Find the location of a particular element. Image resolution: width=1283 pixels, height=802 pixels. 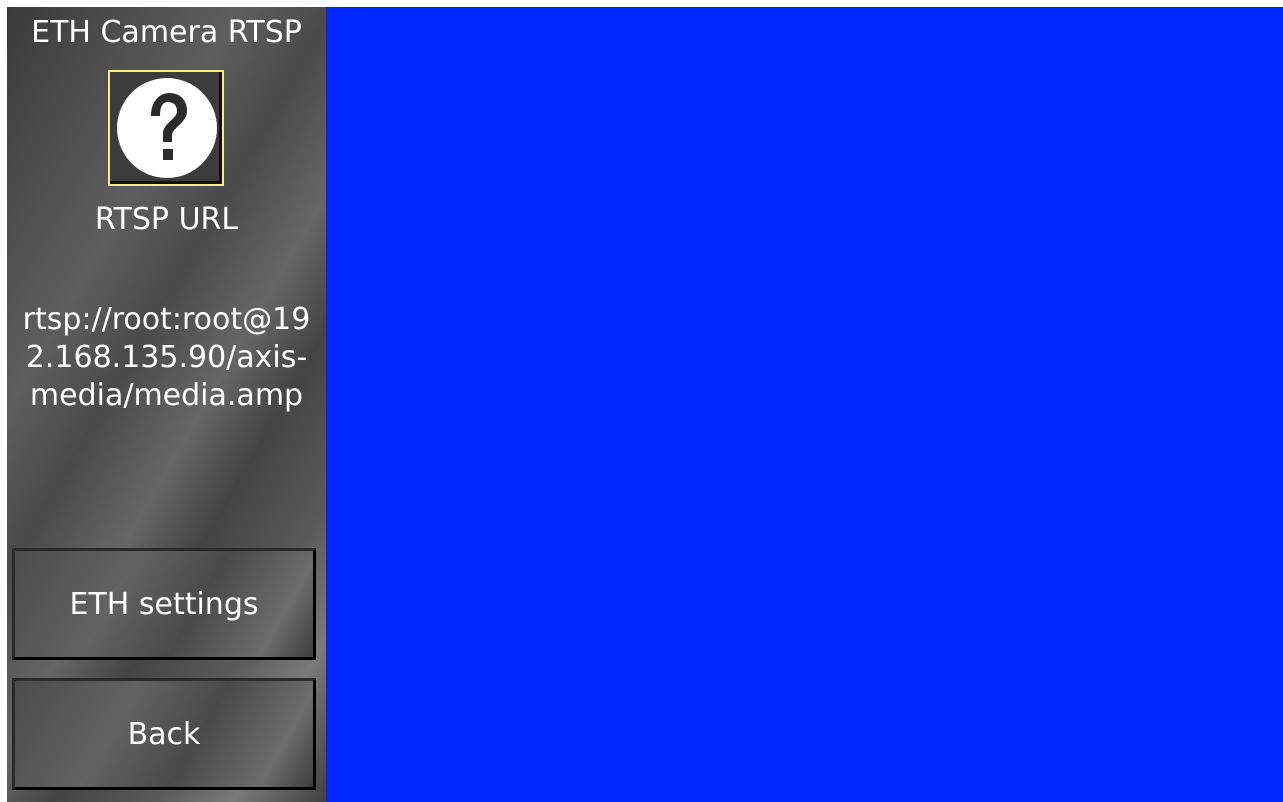

question-icon is located at coordinates (167, 128).